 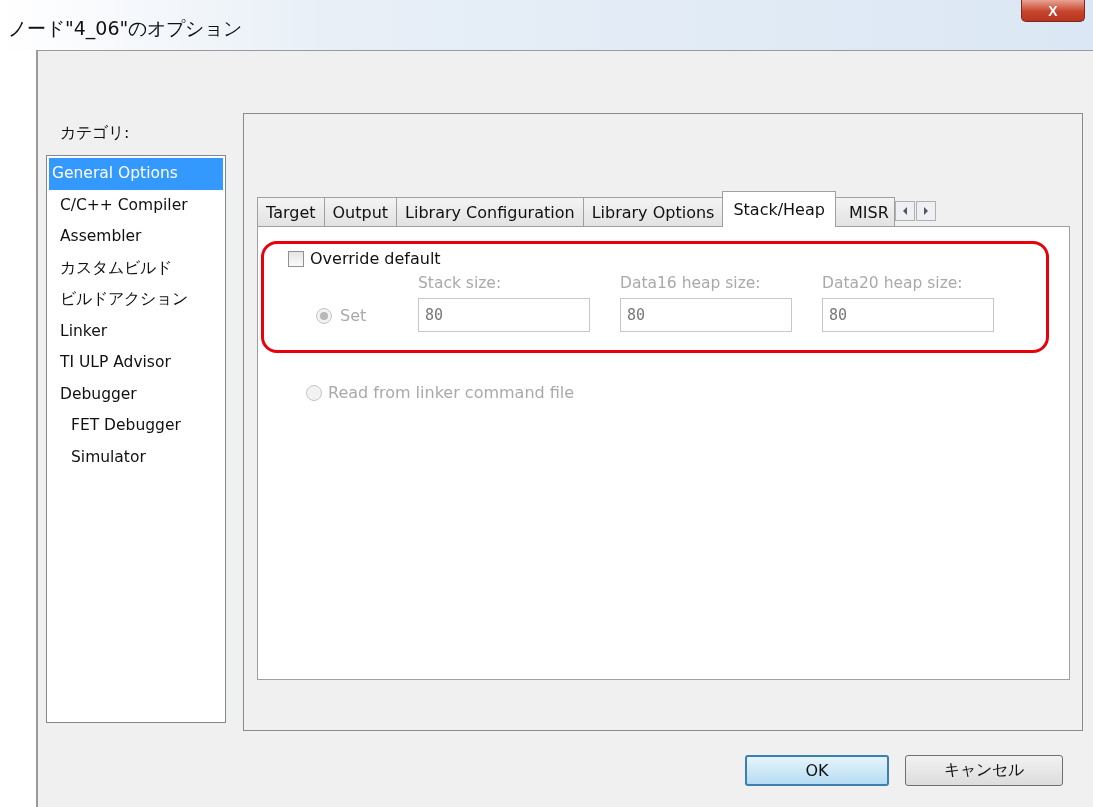 I want to click on category-item: Linker, so click(x=136, y=331).